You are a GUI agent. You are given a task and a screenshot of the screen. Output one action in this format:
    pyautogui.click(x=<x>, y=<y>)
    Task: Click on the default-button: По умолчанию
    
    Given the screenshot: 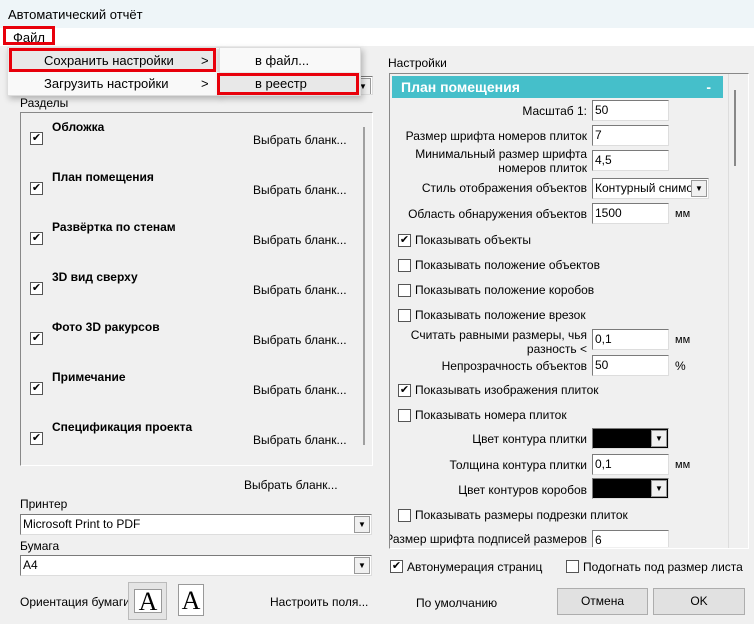 What is the action you would take?
    pyautogui.click(x=456, y=603)
    